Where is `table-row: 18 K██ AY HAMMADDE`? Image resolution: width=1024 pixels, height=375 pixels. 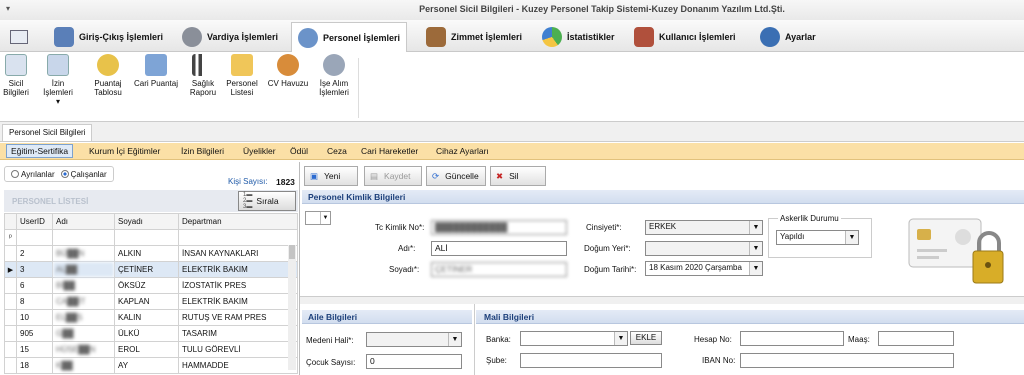 table-row: 18 K██ AY HAMMADDE is located at coordinates (151, 365).